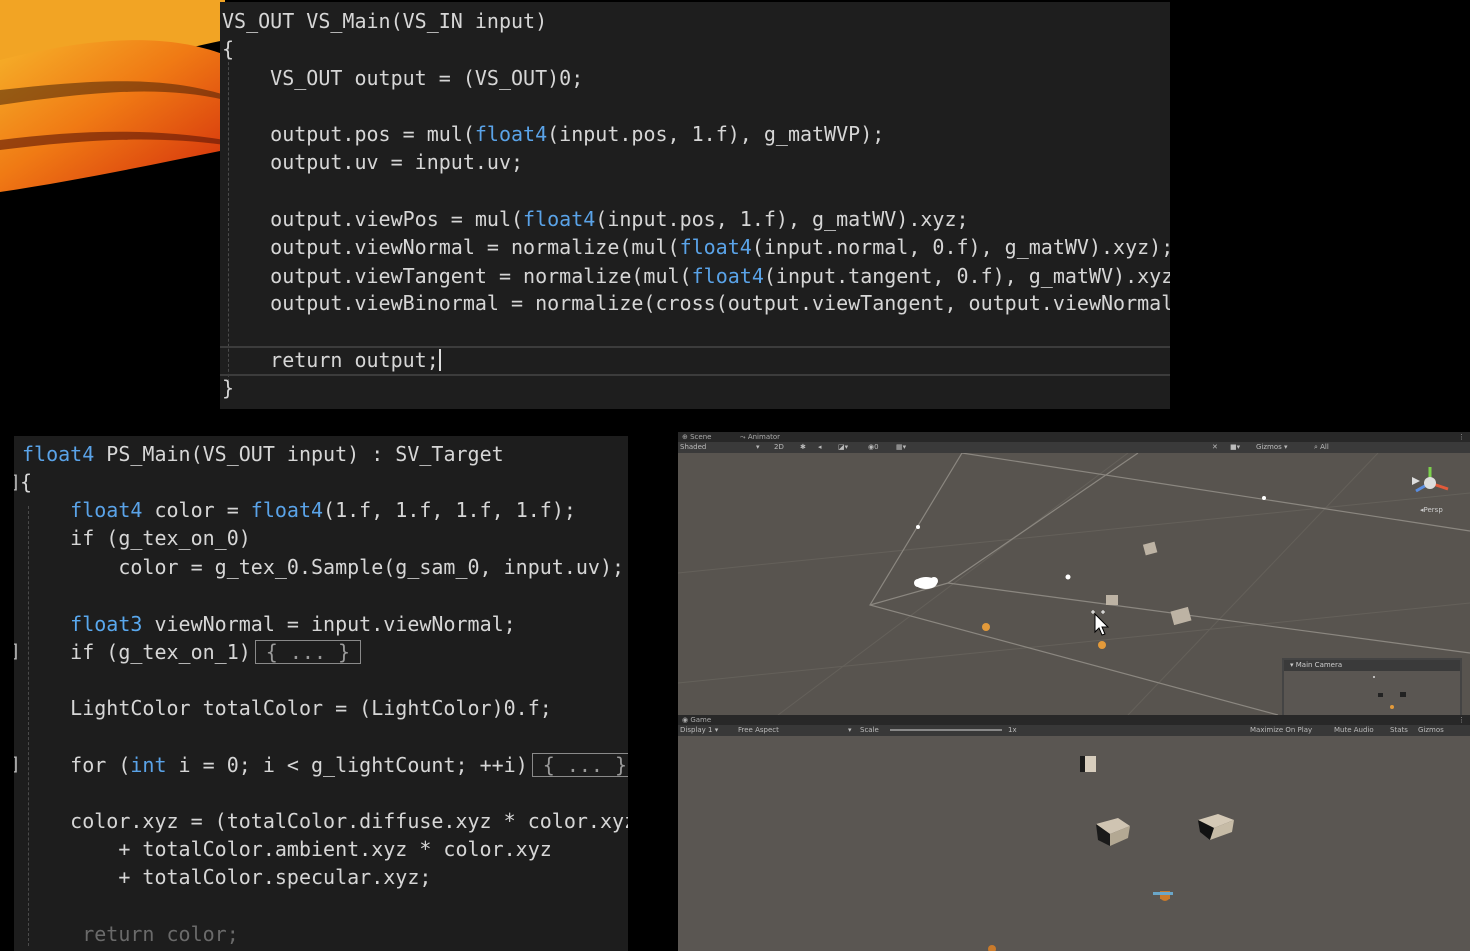 Image resolution: width=1470 pixels, height=951 pixels. I want to click on code-line-1: float4 PS_Main(VS_OUT input) : SV_Target, so click(263, 454).